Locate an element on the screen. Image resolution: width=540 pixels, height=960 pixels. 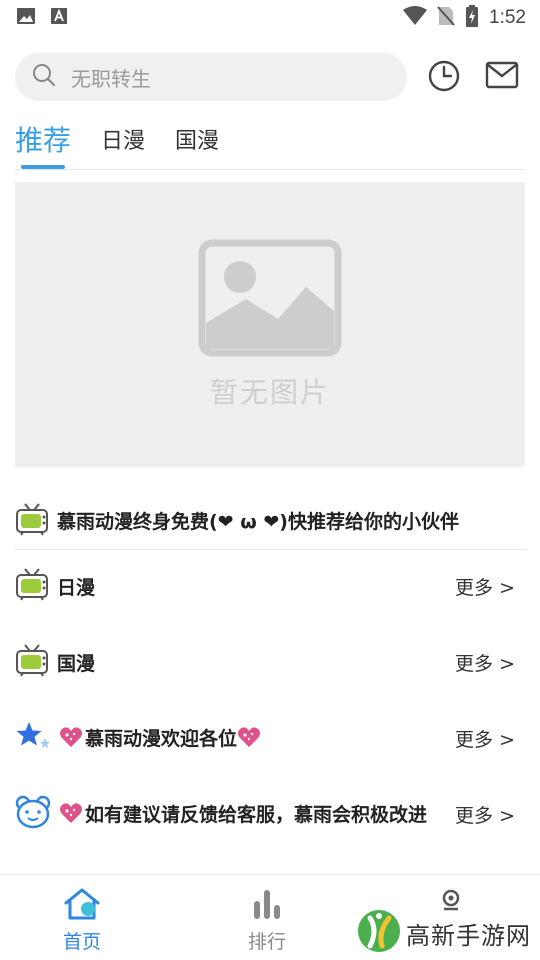
search-input: 无职转生 is located at coordinates (211, 77).